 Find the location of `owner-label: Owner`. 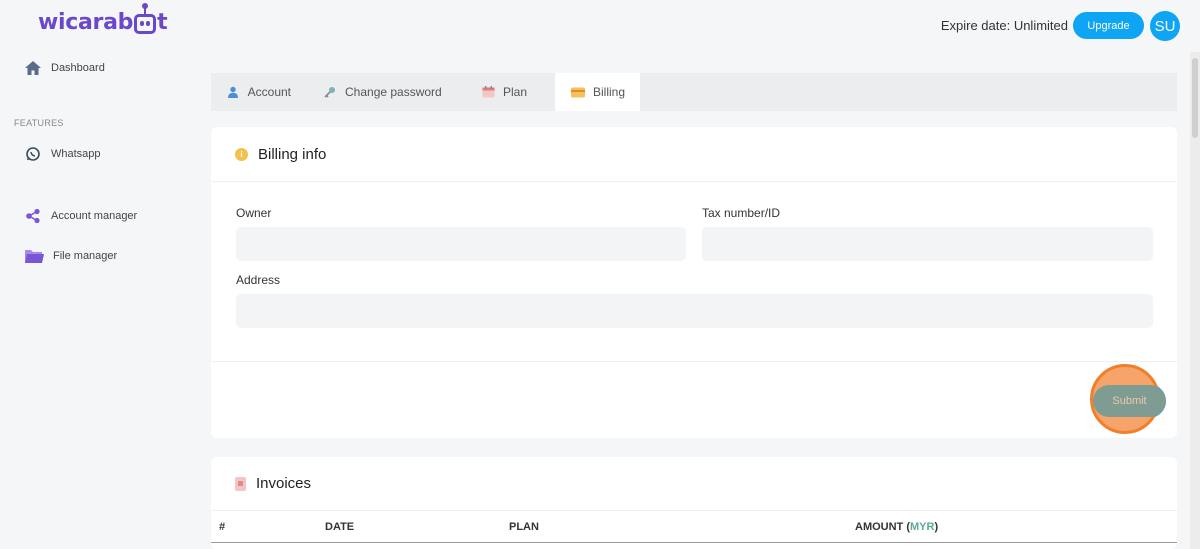

owner-label: Owner is located at coordinates (254, 213).